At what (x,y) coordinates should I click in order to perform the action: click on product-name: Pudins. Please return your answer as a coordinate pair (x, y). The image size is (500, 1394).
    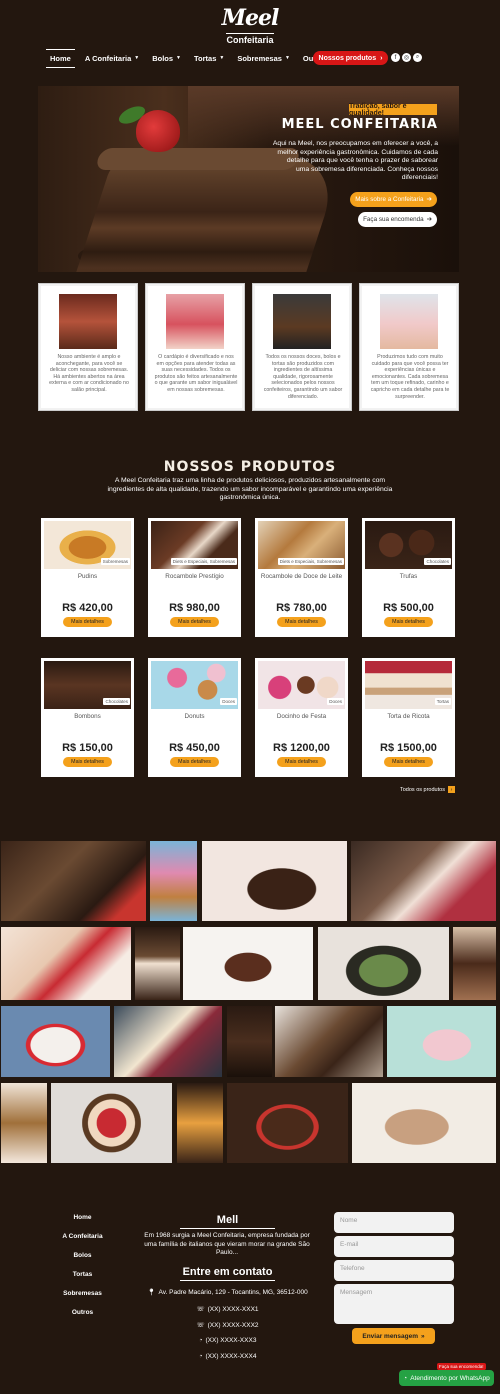
    Looking at the image, I should click on (87, 576).